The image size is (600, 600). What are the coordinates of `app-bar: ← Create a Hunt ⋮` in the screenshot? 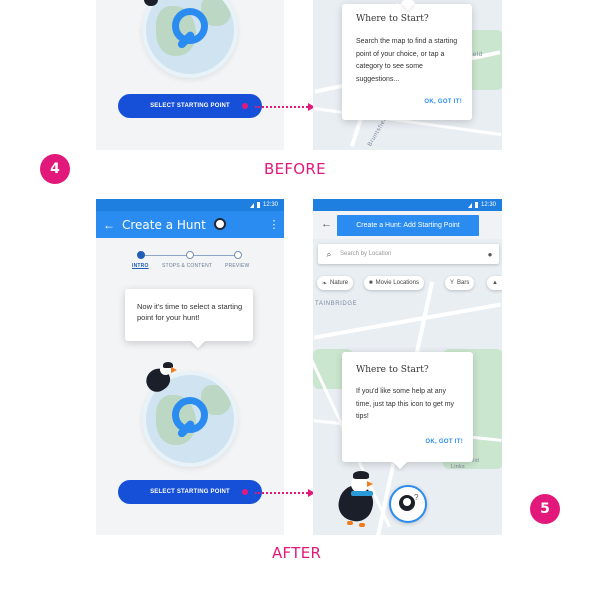 It's located at (190, 224).